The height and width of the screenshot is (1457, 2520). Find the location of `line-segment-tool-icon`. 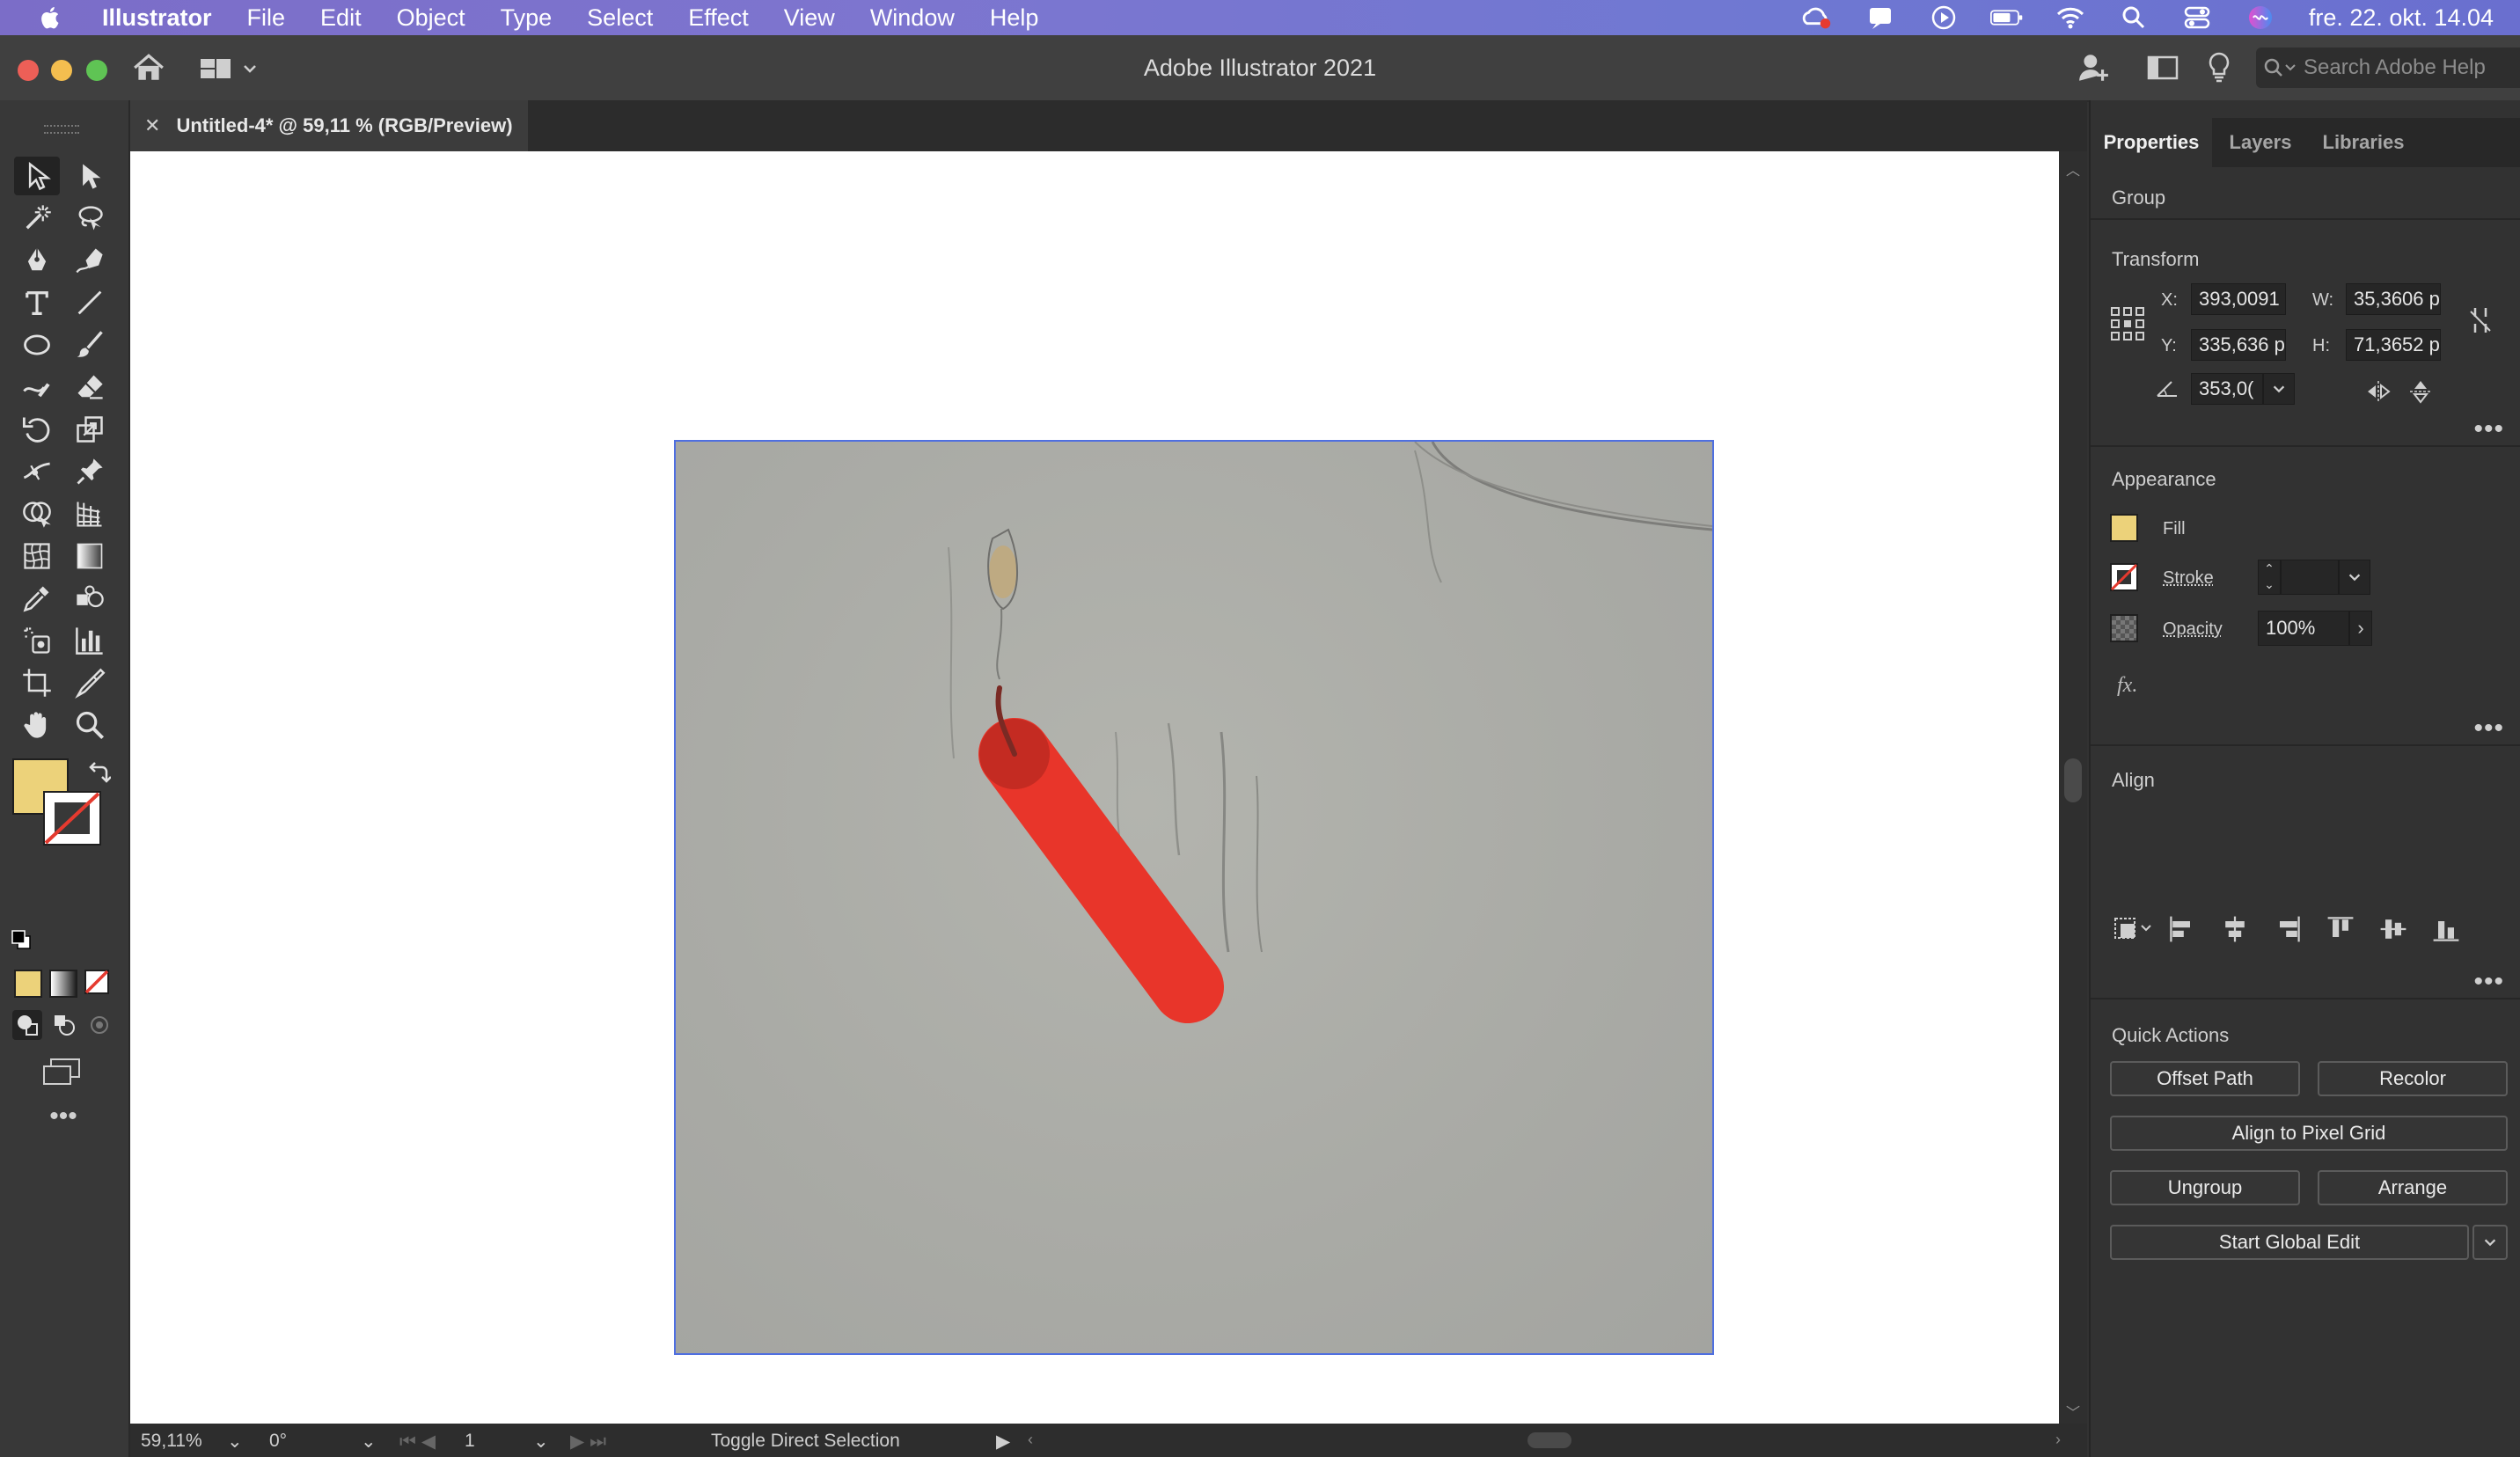

line-segment-tool-icon is located at coordinates (90, 302).